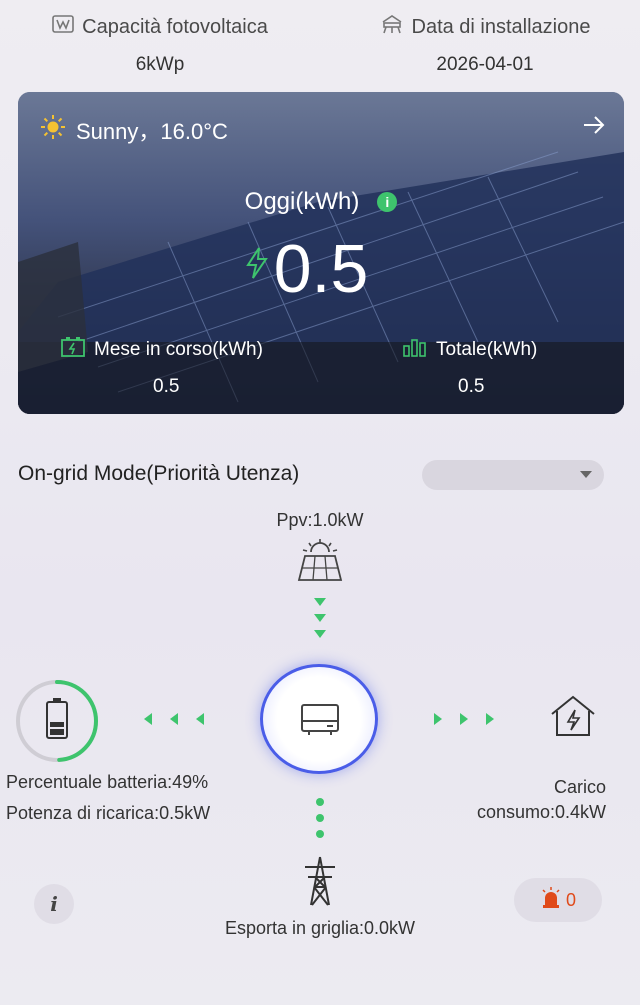  What do you see at coordinates (594, 127) in the screenshot?
I see `arrow-right-icon` at bounding box center [594, 127].